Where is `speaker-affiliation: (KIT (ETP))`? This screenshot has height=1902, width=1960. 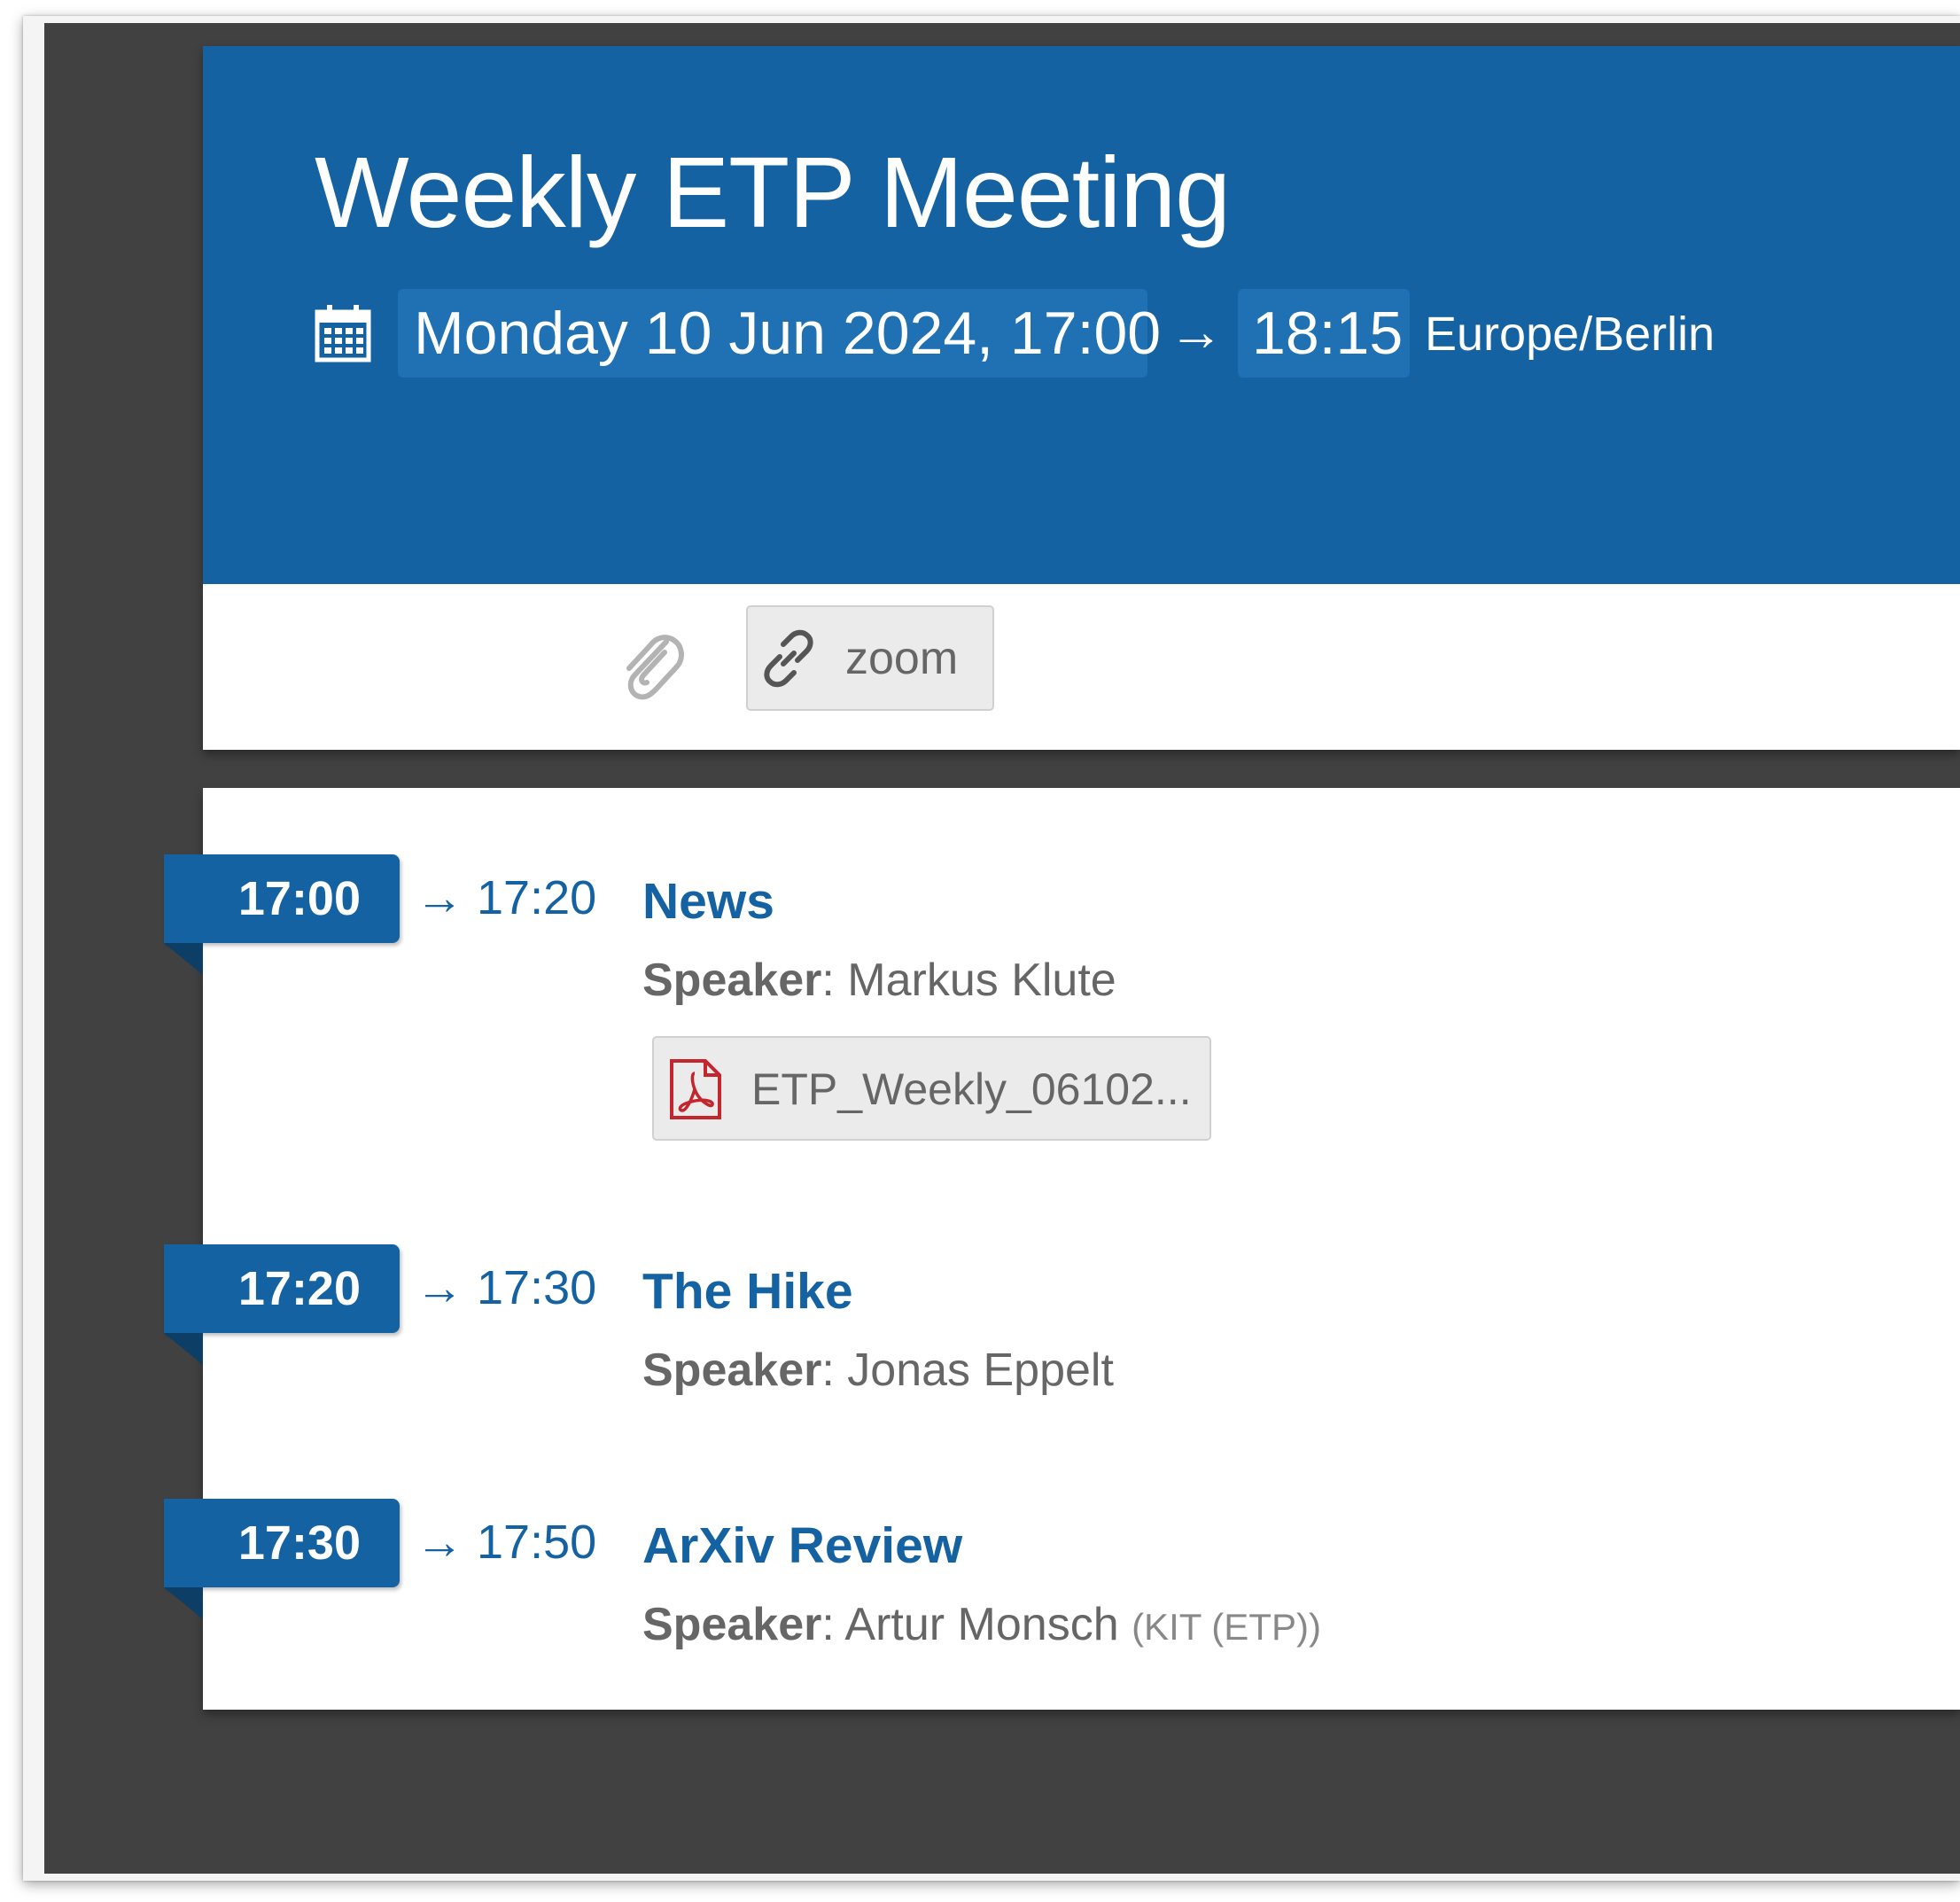
speaker-affiliation: (KIT (ETP)) is located at coordinates (1226, 1627).